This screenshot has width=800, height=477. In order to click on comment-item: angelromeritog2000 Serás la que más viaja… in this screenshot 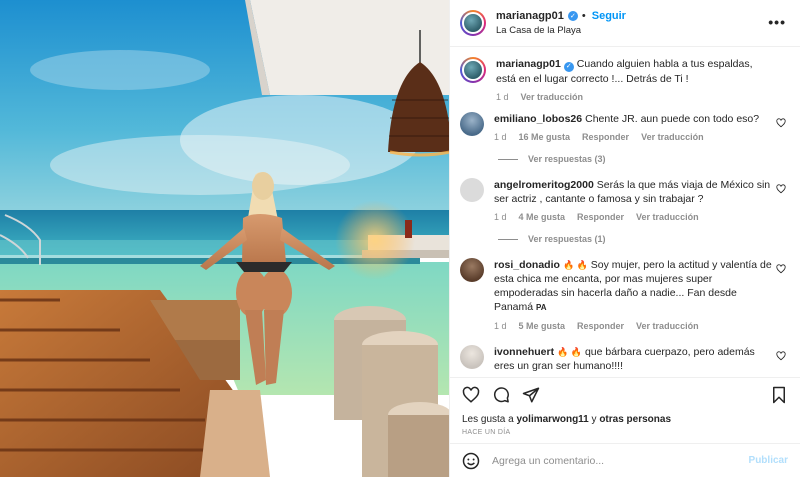, I will do `click(625, 200)`.